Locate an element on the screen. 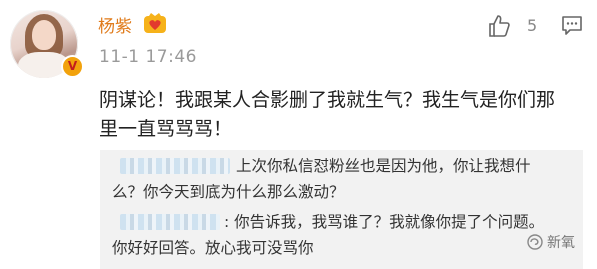  watermark: 新氧 is located at coordinates (550, 242).